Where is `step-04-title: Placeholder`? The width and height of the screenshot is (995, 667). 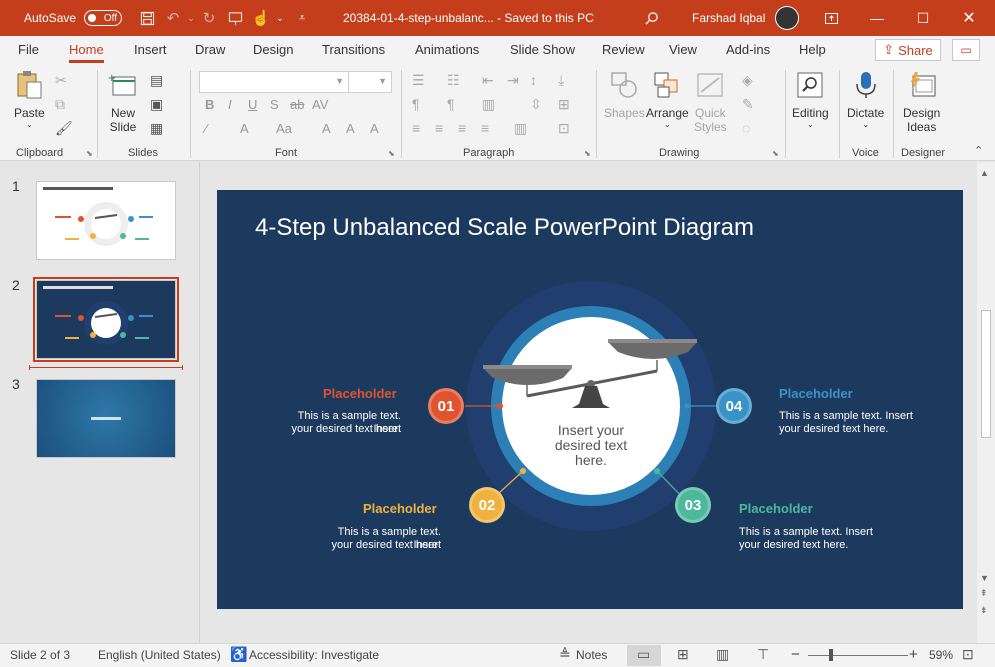 step-04-title: Placeholder is located at coordinates (816, 393).